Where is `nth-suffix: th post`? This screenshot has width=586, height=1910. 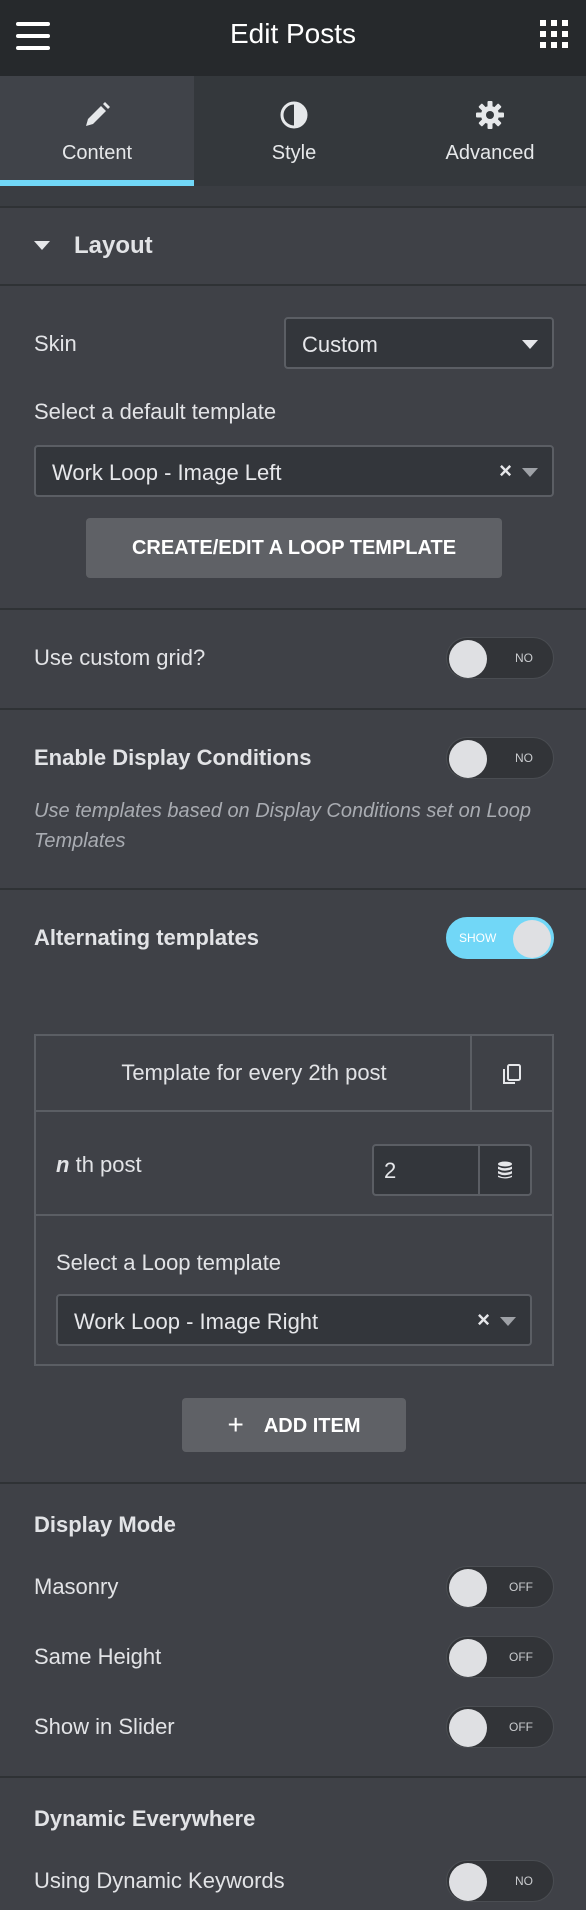 nth-suffix: th post is located at coordinates (108, 1164).